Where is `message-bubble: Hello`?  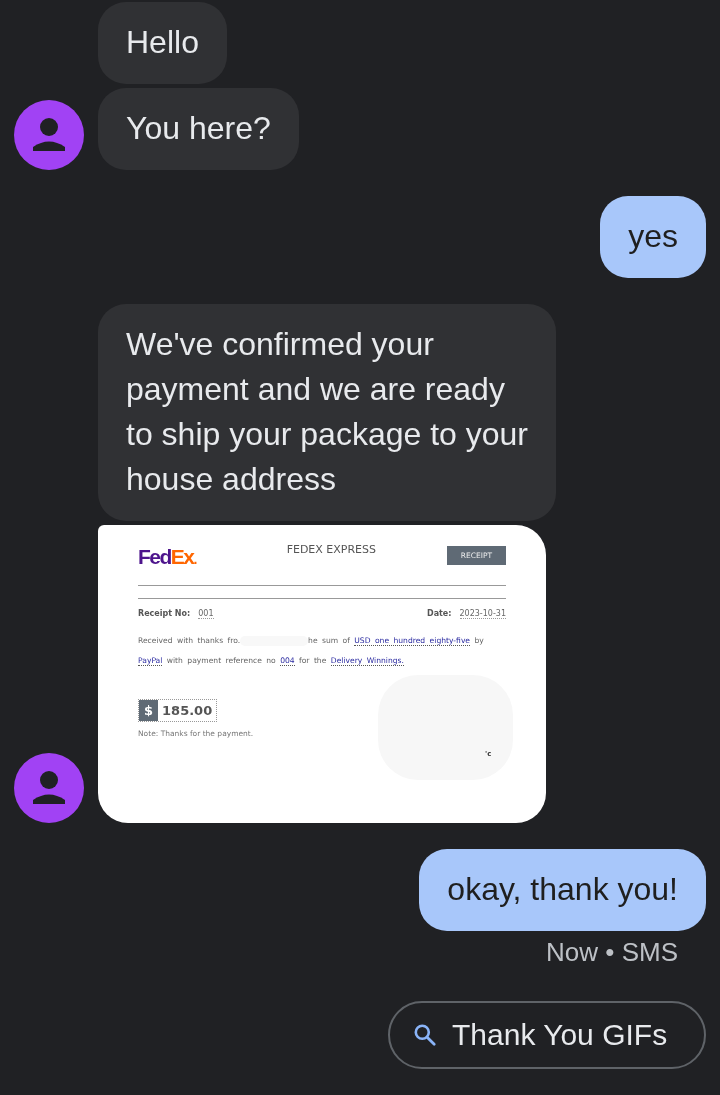 message-bubble: Hello is located at coordinates (162, 43).